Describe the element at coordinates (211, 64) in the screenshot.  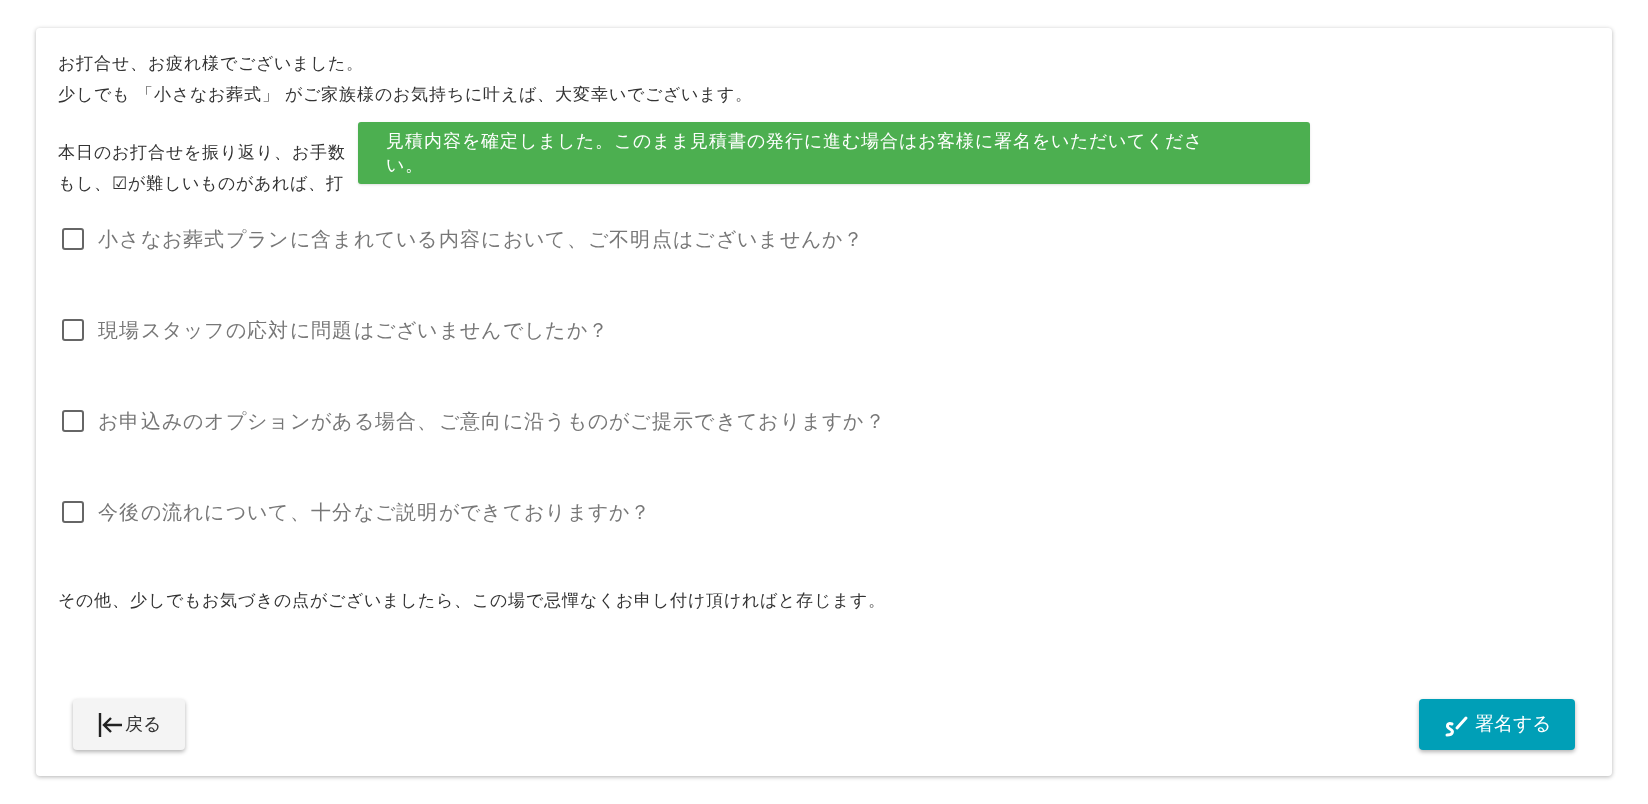
I see `intro-text: お打合せ、お疲れ様でございました。` at that location.